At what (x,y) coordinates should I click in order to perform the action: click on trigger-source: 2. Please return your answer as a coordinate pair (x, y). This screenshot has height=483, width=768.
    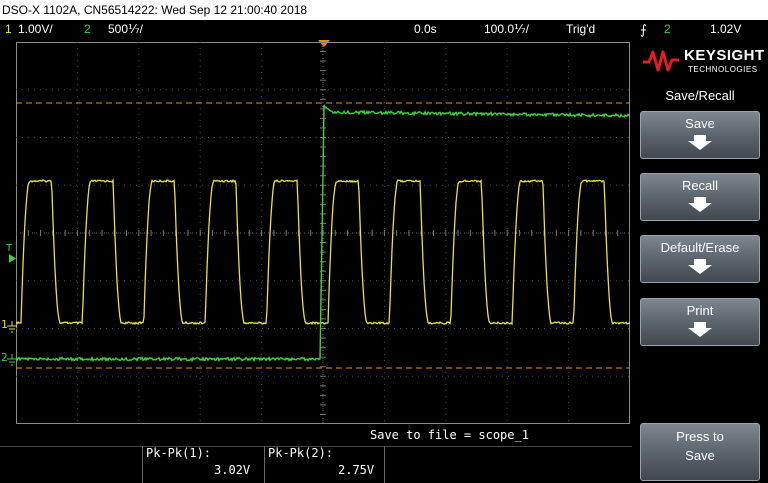
    Looking at the image, I should click on (667, 29).